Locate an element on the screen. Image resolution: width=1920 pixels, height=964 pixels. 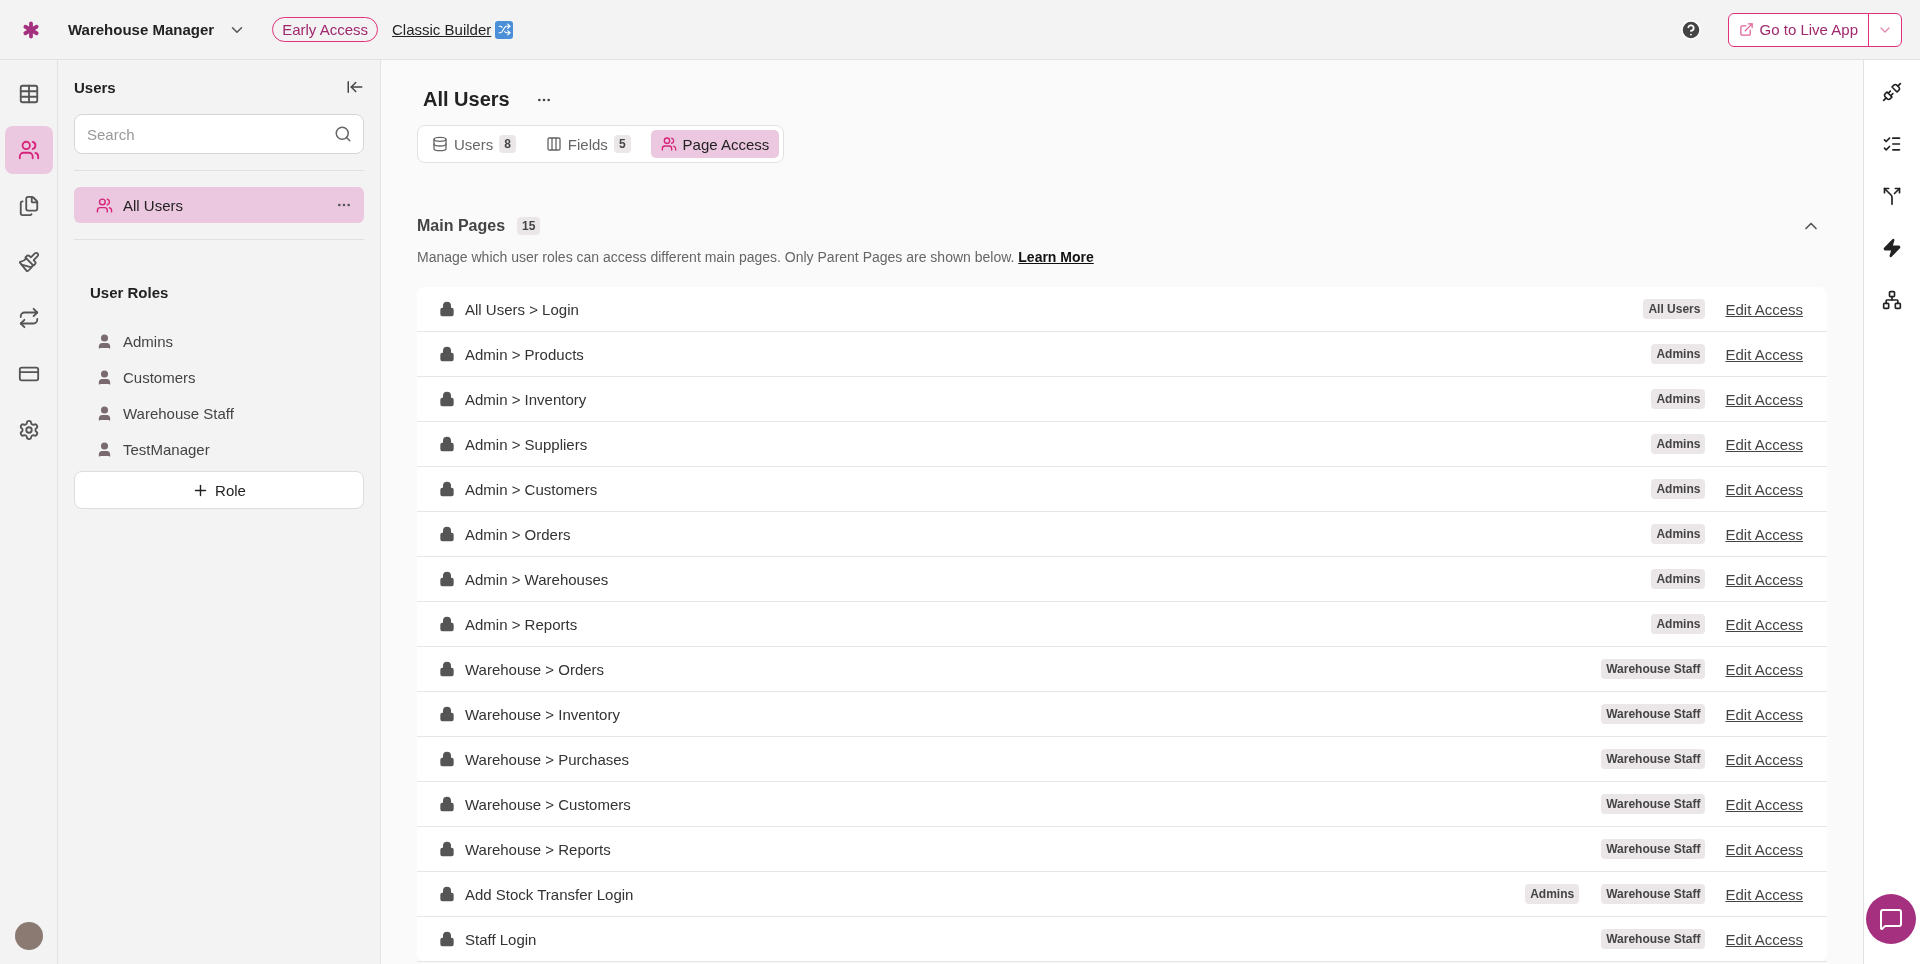
page-name: Warehouse > Orders is located at coordinates (535, 669).